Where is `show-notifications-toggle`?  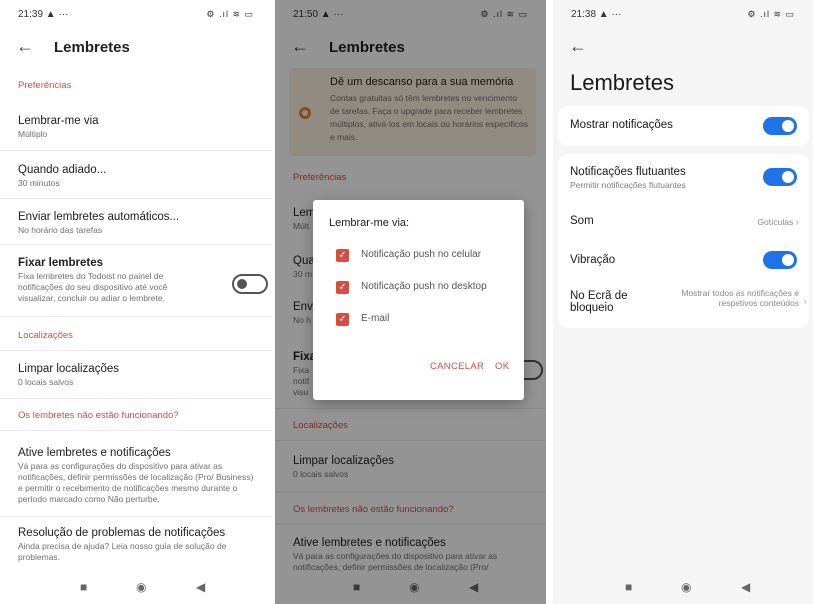
show-notifications-toggle is located at coordinates (780, 126).